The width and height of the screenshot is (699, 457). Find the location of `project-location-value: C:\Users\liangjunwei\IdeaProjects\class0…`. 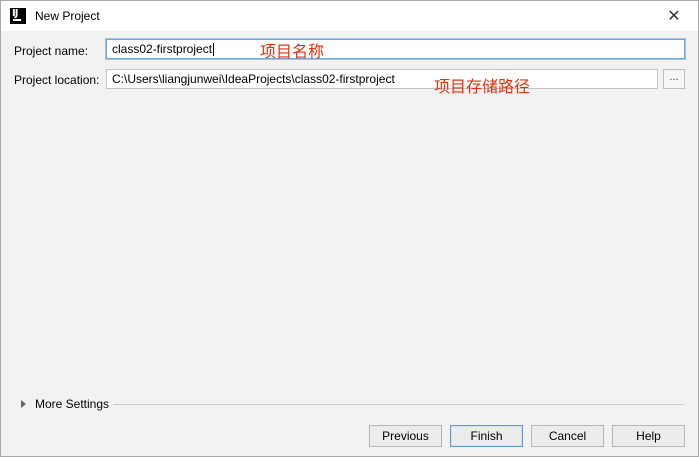

project-location-value: C:\Users\liangjunwei\IdeaProjects\class0… is located at coordinates (253, 79).